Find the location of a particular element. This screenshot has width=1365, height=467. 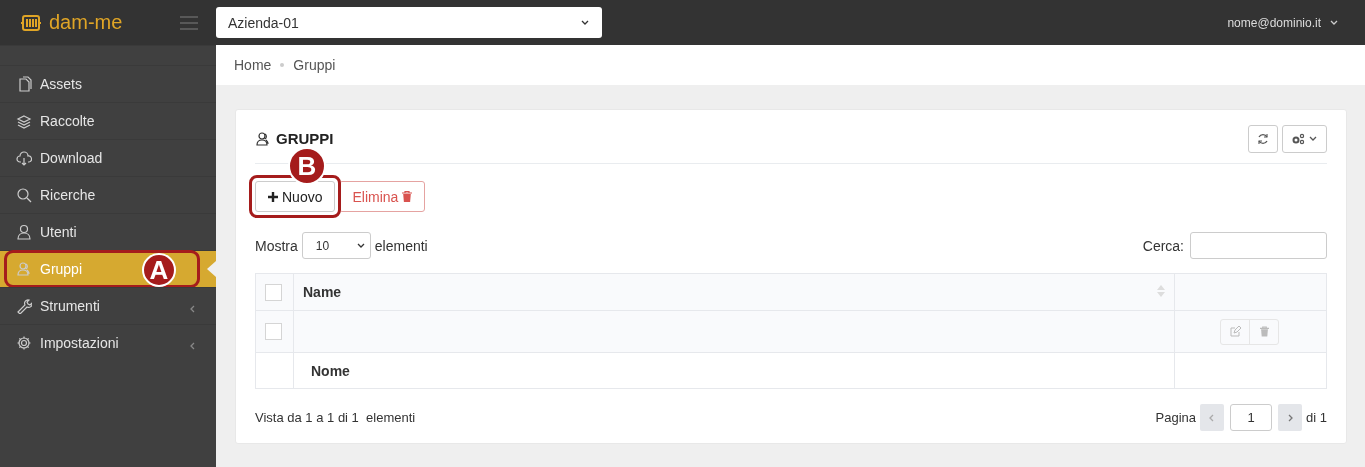

callout-badge: A is located at coordinates (159, 270).